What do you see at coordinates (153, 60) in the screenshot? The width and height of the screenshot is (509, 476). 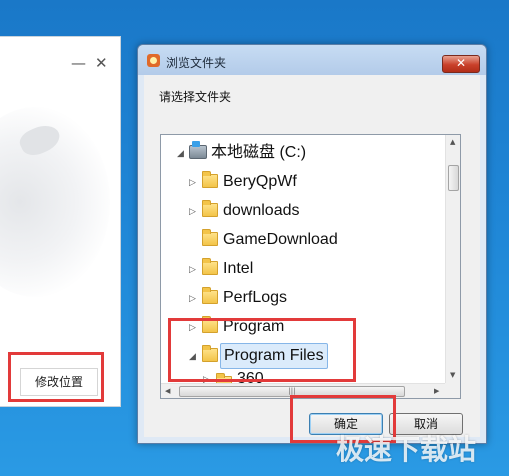 I see `app-icon` at bounding box center [153, 60].